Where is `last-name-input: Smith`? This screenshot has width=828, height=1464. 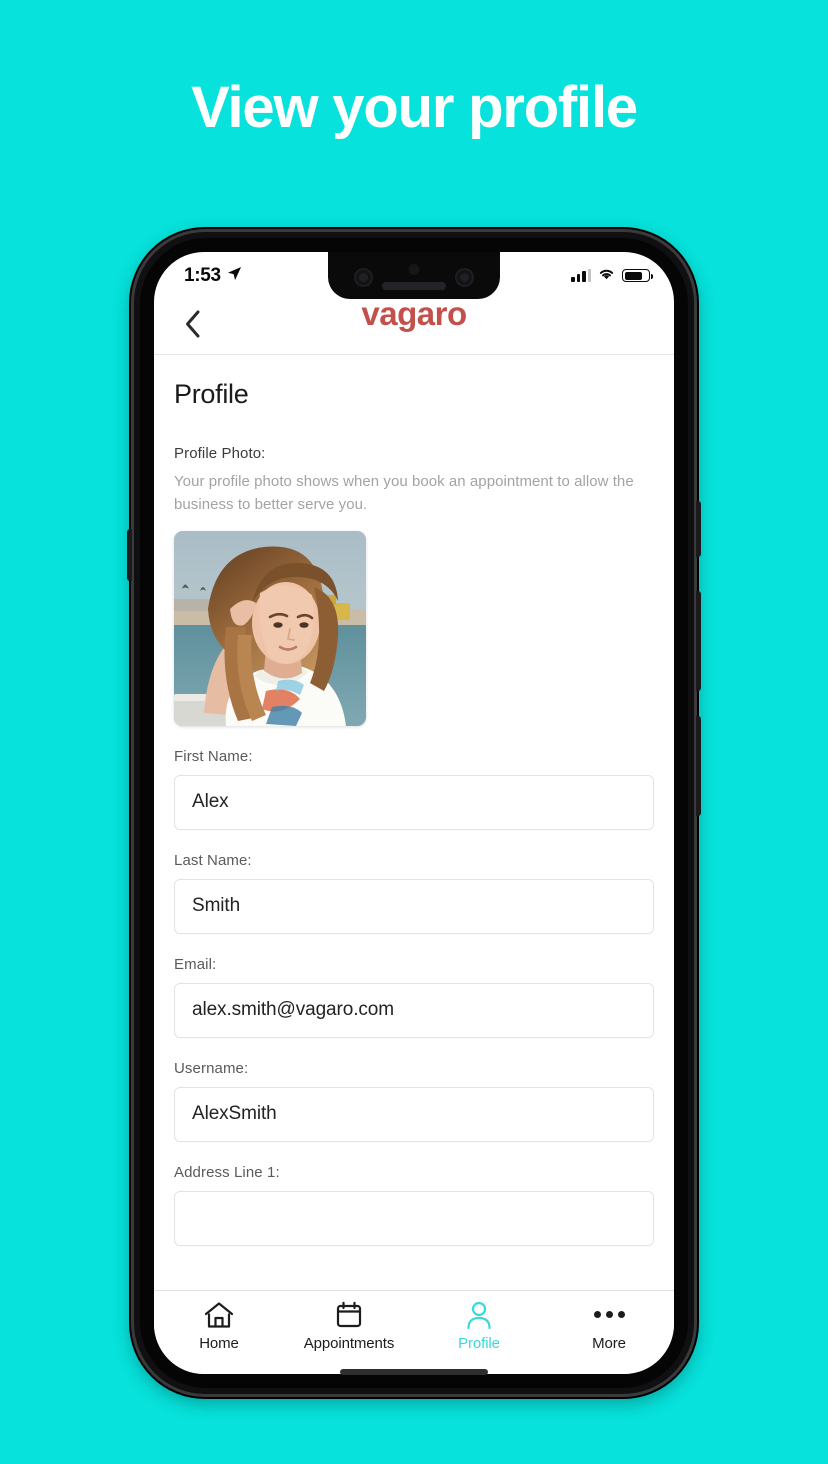 last-name-input: Smith is located at coordinates (414, 906).